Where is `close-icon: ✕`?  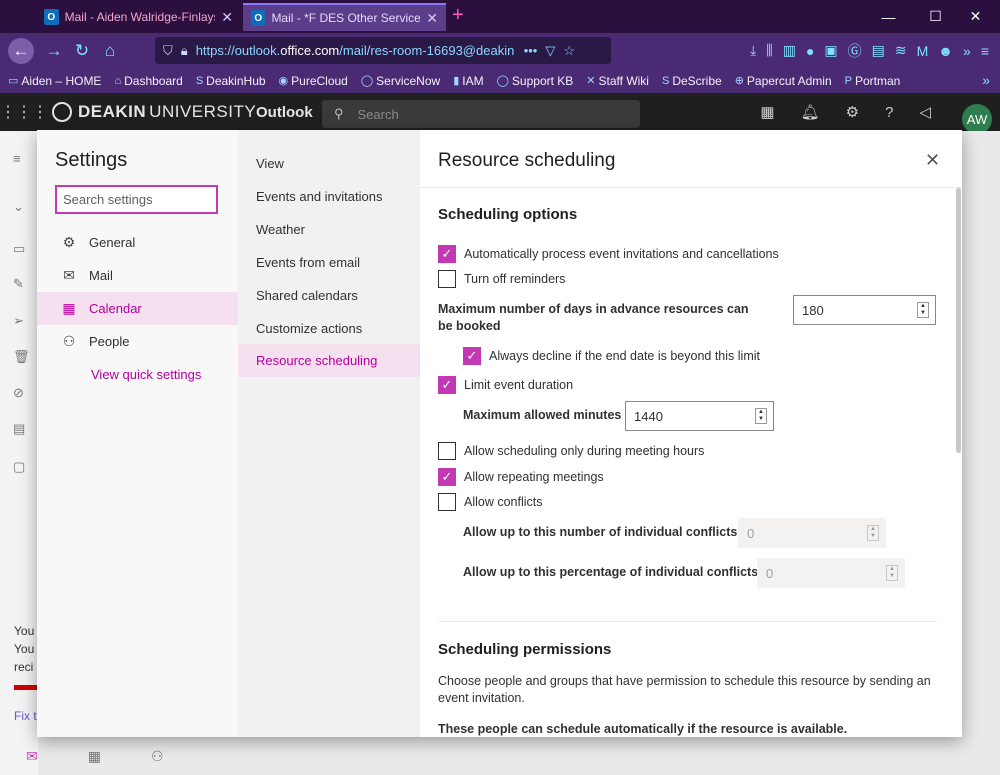
close-icon: ✕ is located at coordinates (932, 160).